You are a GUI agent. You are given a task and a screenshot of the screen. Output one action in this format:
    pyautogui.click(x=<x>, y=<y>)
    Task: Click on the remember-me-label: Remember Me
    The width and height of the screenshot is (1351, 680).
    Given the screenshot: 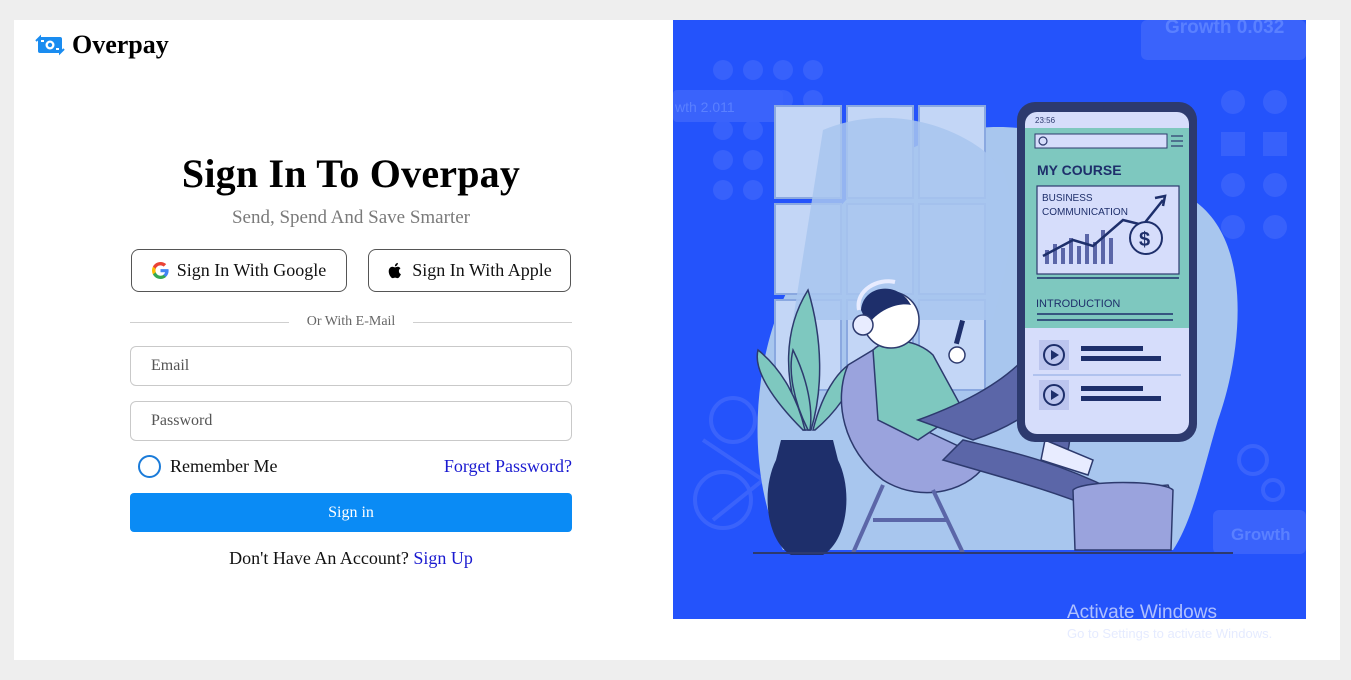 What is the action you would take?
    pyautogui.click(x=224, y=466)
    